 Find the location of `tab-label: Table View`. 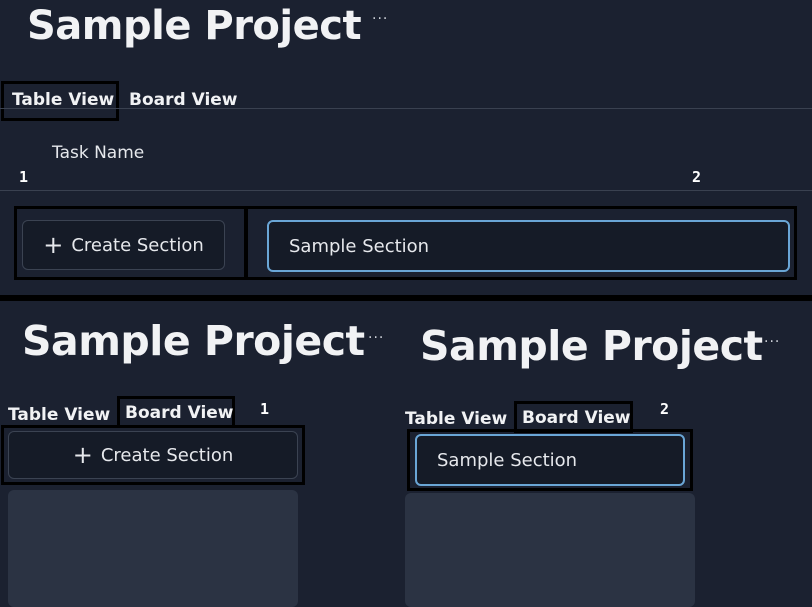

tab-label: Table View is located at coordinates (63, 100).